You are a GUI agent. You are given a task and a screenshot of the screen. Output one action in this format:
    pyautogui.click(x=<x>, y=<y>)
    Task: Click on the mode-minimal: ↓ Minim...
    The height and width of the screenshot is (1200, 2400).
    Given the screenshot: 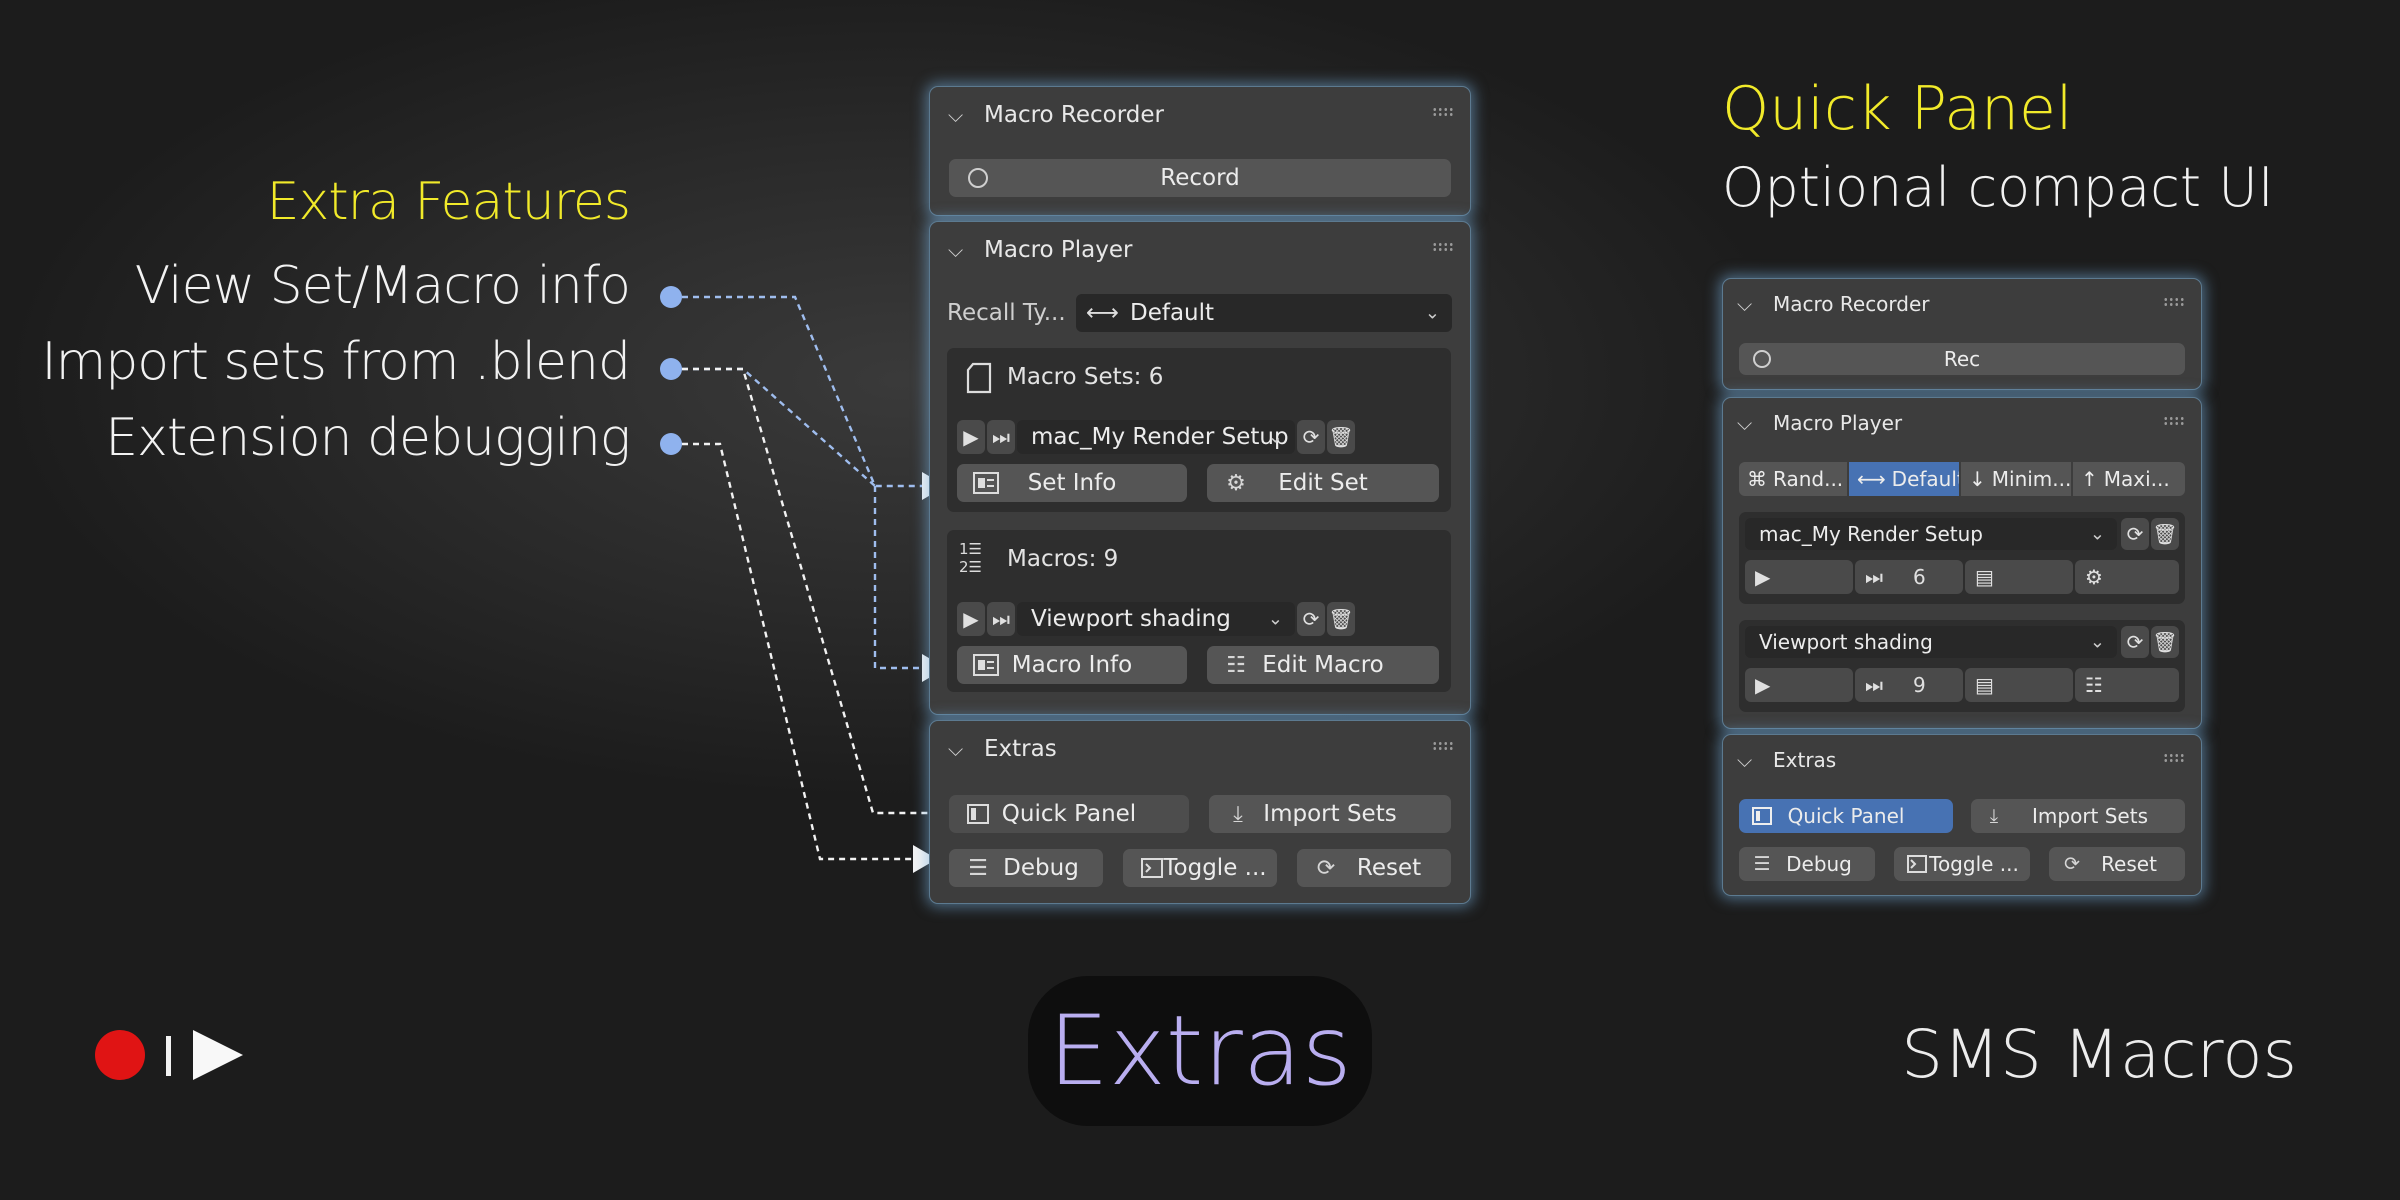 What is the action you would take?
    pyautogui.click(x=2016, y=479)
    